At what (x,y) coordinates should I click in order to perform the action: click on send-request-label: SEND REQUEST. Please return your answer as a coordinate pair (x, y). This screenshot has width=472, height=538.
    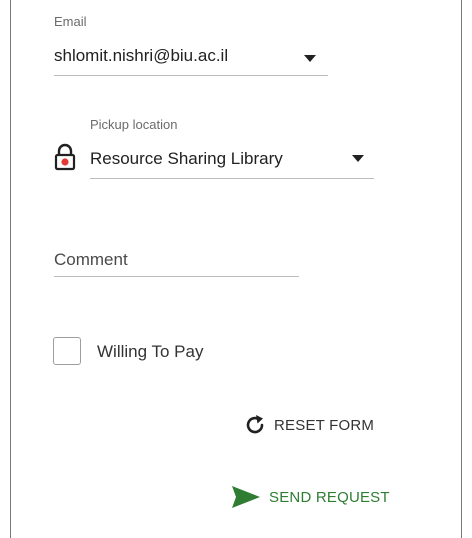
    Looking at the image, I should click on (329, 497).